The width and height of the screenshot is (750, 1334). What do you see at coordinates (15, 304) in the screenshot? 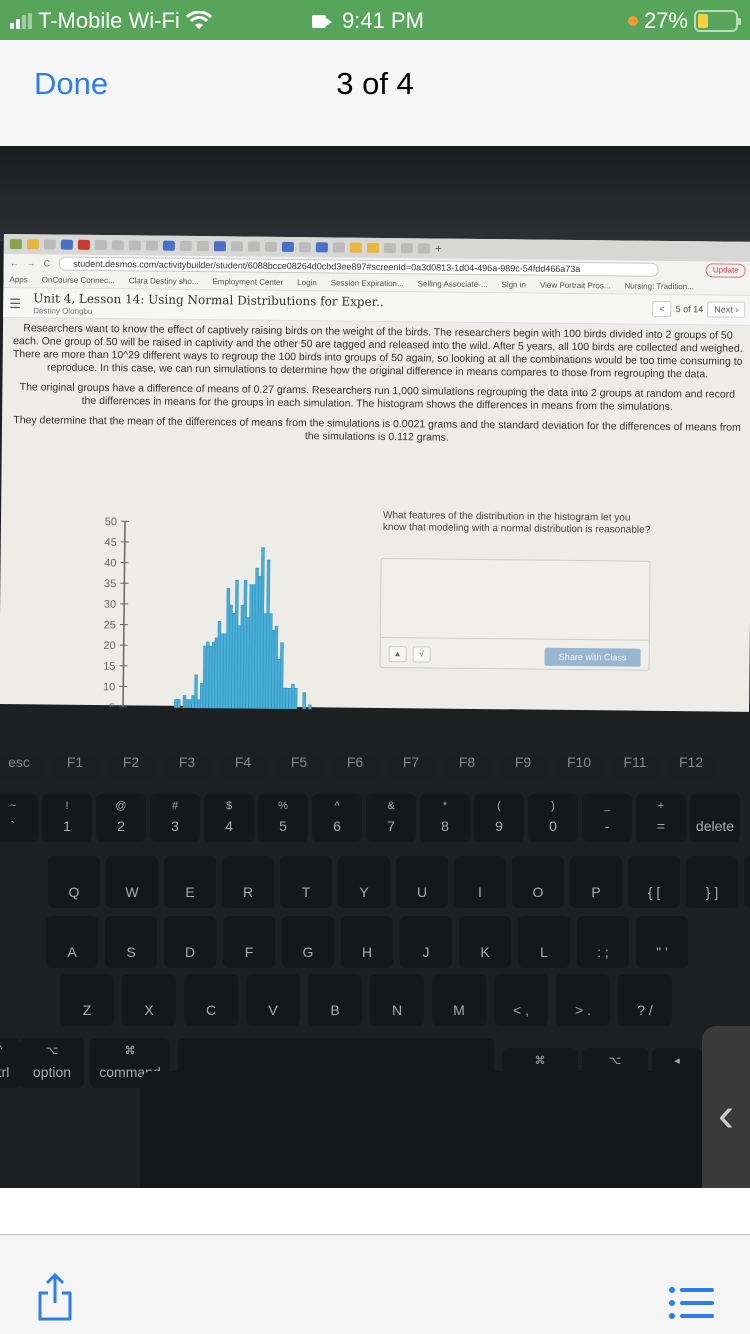
I see `menu-icon: ☰` at bounding box center [15, 304].